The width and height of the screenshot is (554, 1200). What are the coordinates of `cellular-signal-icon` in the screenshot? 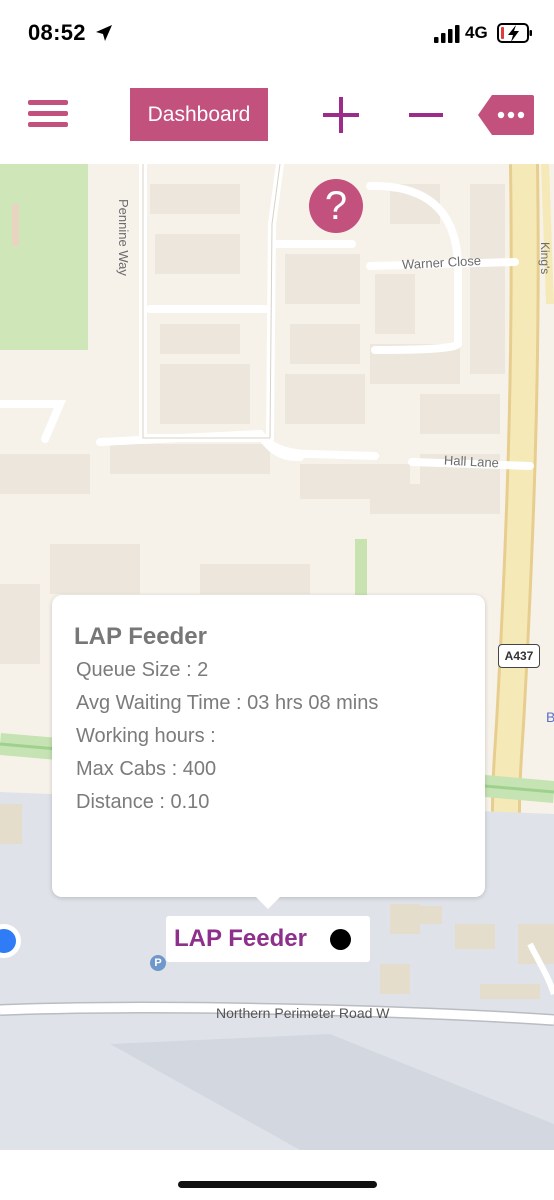 It's located at (447, 34).